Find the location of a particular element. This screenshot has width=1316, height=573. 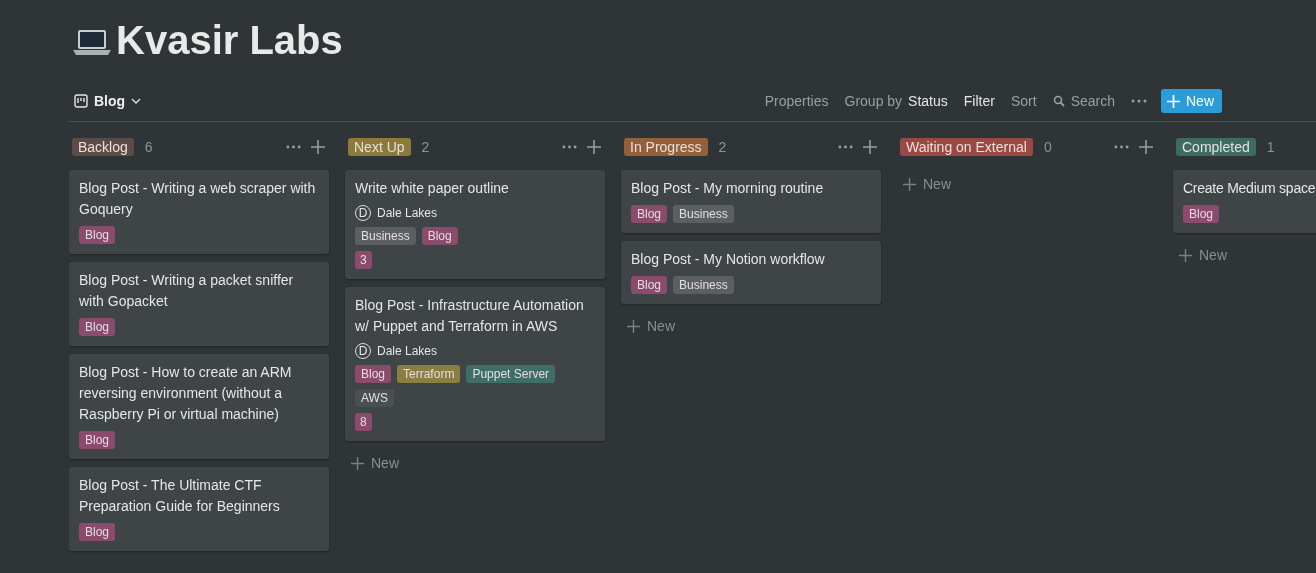

card: Blog Post - My Notion workflow Blog Business is located at coordinates (751, 272).